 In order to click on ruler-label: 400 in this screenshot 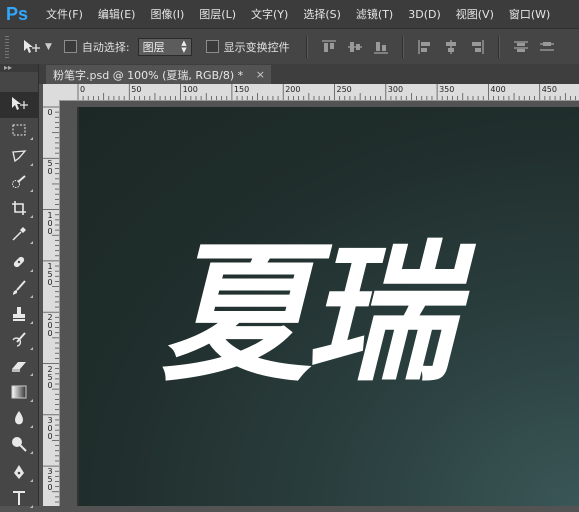, I will do `click(498, 89)`.